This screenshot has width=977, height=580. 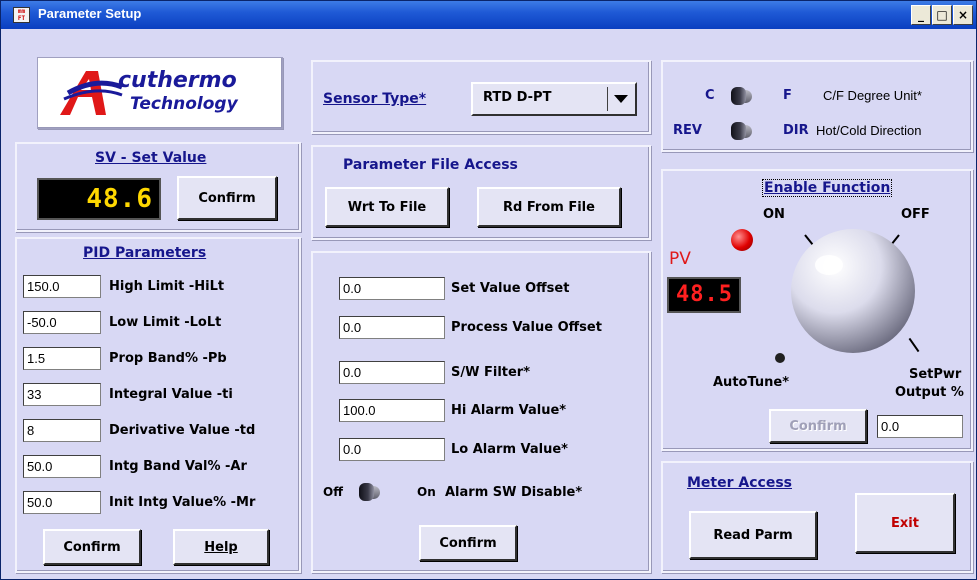 I want to click on help-button: Help, so click(x=221, y=547).